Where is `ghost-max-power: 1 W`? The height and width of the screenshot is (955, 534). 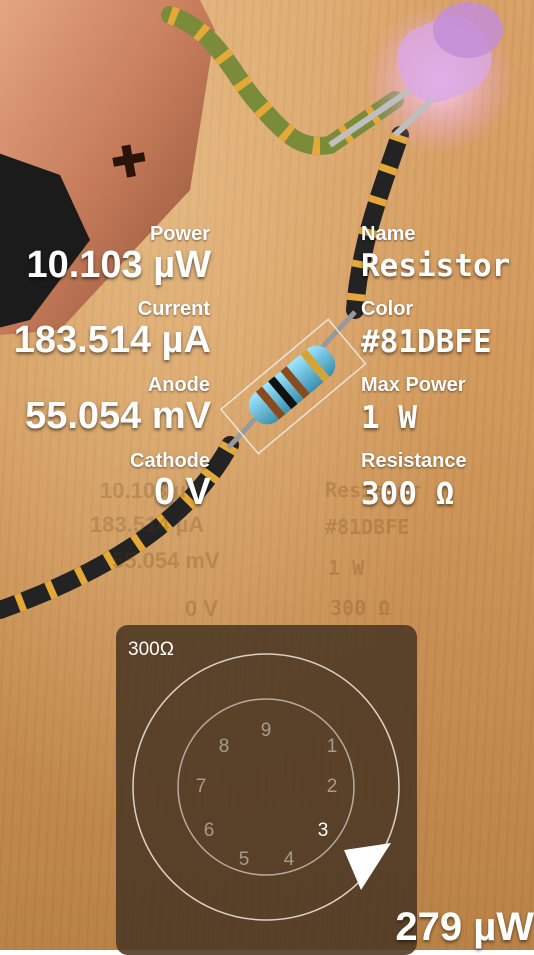
ghost-max-power: 1 W is located at coordinates (346, 568).